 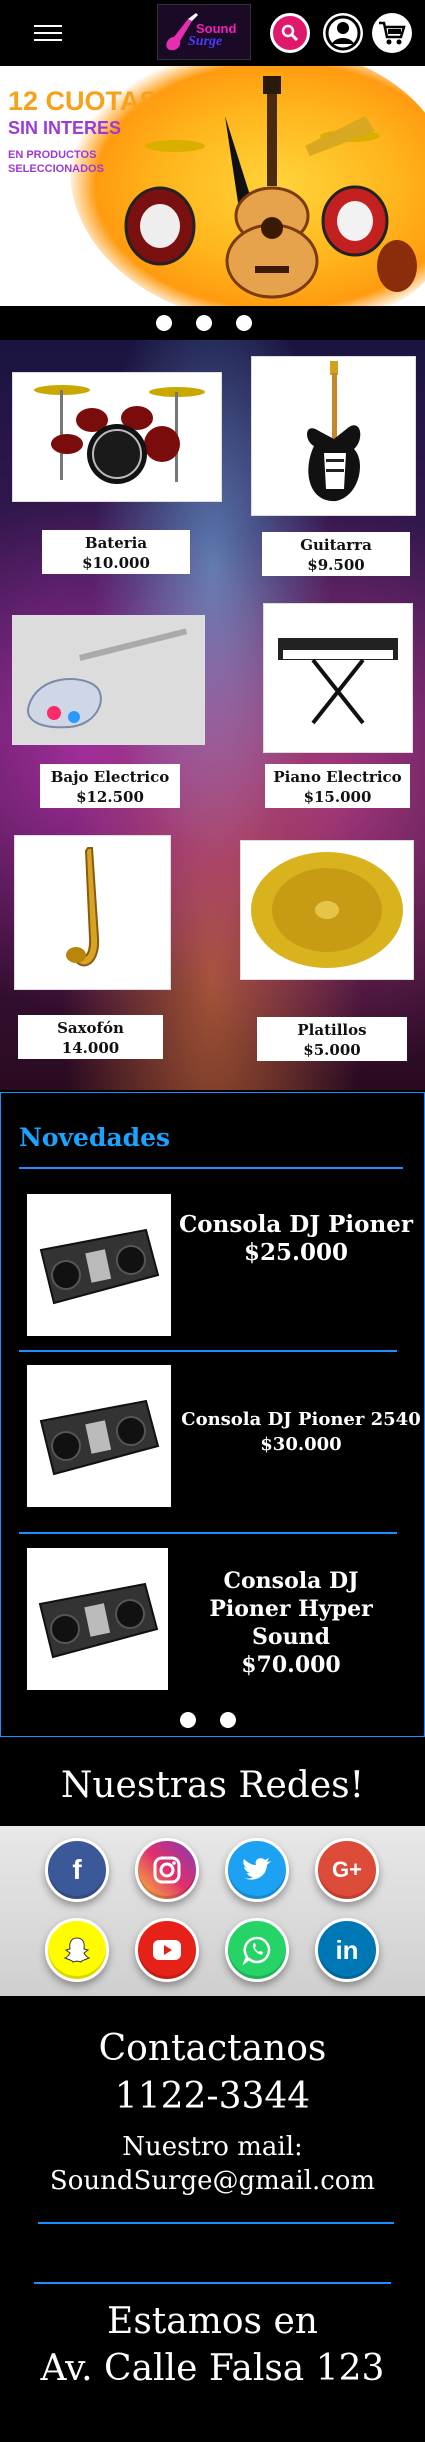 I want to click on drums-image, so click(x=119, y=434).